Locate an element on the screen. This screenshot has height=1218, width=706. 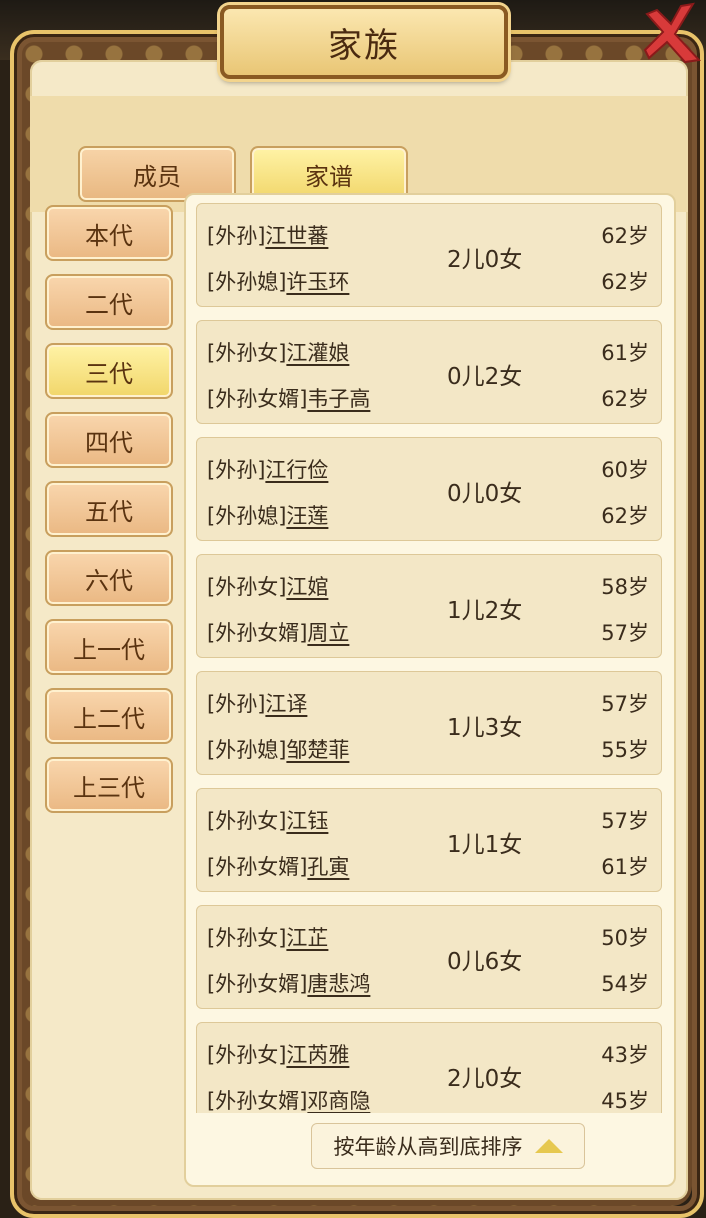
member-row-2: [外孙媳]许玉环 is located at coordinates (278, 281).